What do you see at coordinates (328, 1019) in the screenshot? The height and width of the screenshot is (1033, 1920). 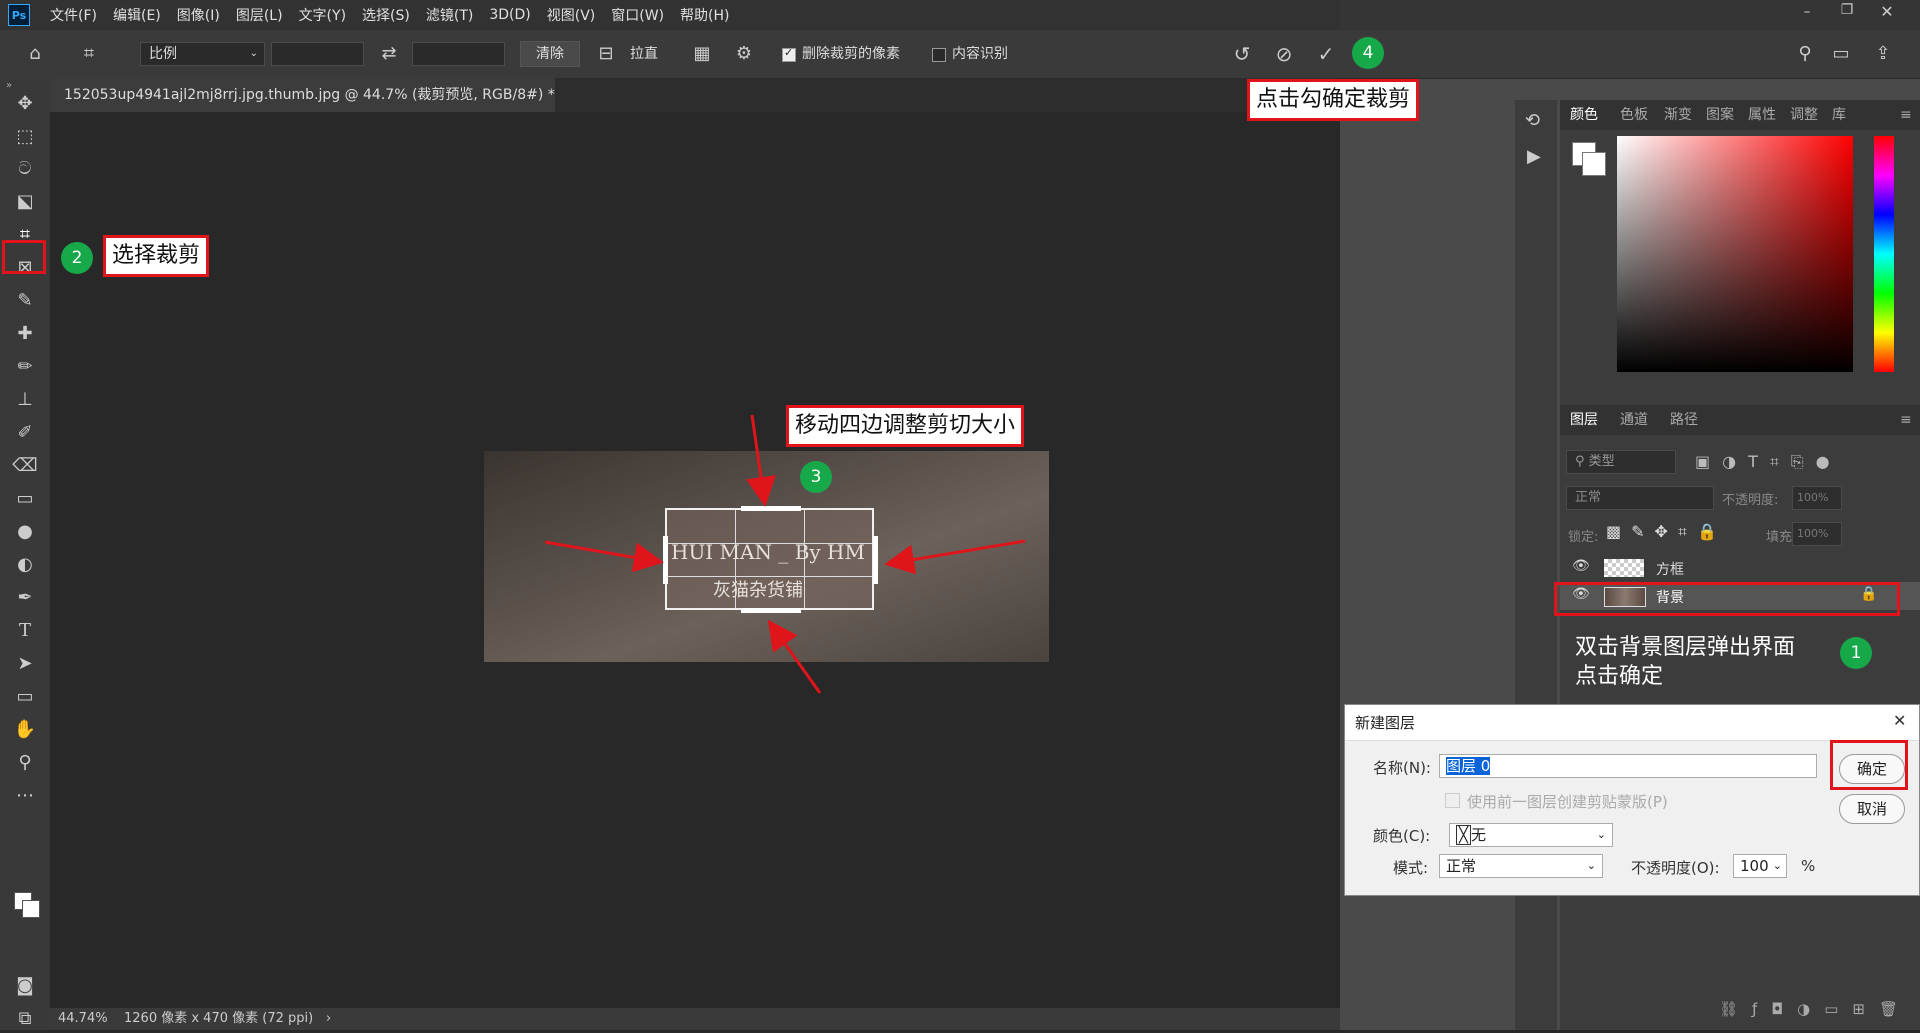 I see `status-menu-arrow: ›` at bounding box center [328, 1019].